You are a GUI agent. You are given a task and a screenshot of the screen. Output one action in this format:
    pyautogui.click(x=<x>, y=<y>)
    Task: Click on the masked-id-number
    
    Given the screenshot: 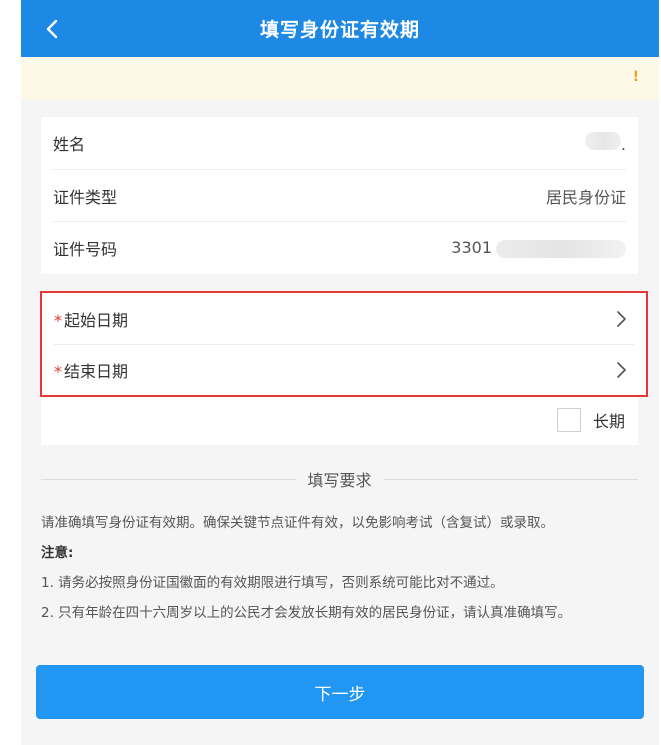 What is the action you would take?
    pyautogui.click(x=561, y=248)
    